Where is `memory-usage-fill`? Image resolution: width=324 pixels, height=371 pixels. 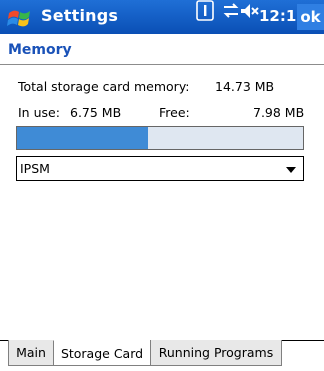 memory-usage-fill is located at coordinates (82, 138).